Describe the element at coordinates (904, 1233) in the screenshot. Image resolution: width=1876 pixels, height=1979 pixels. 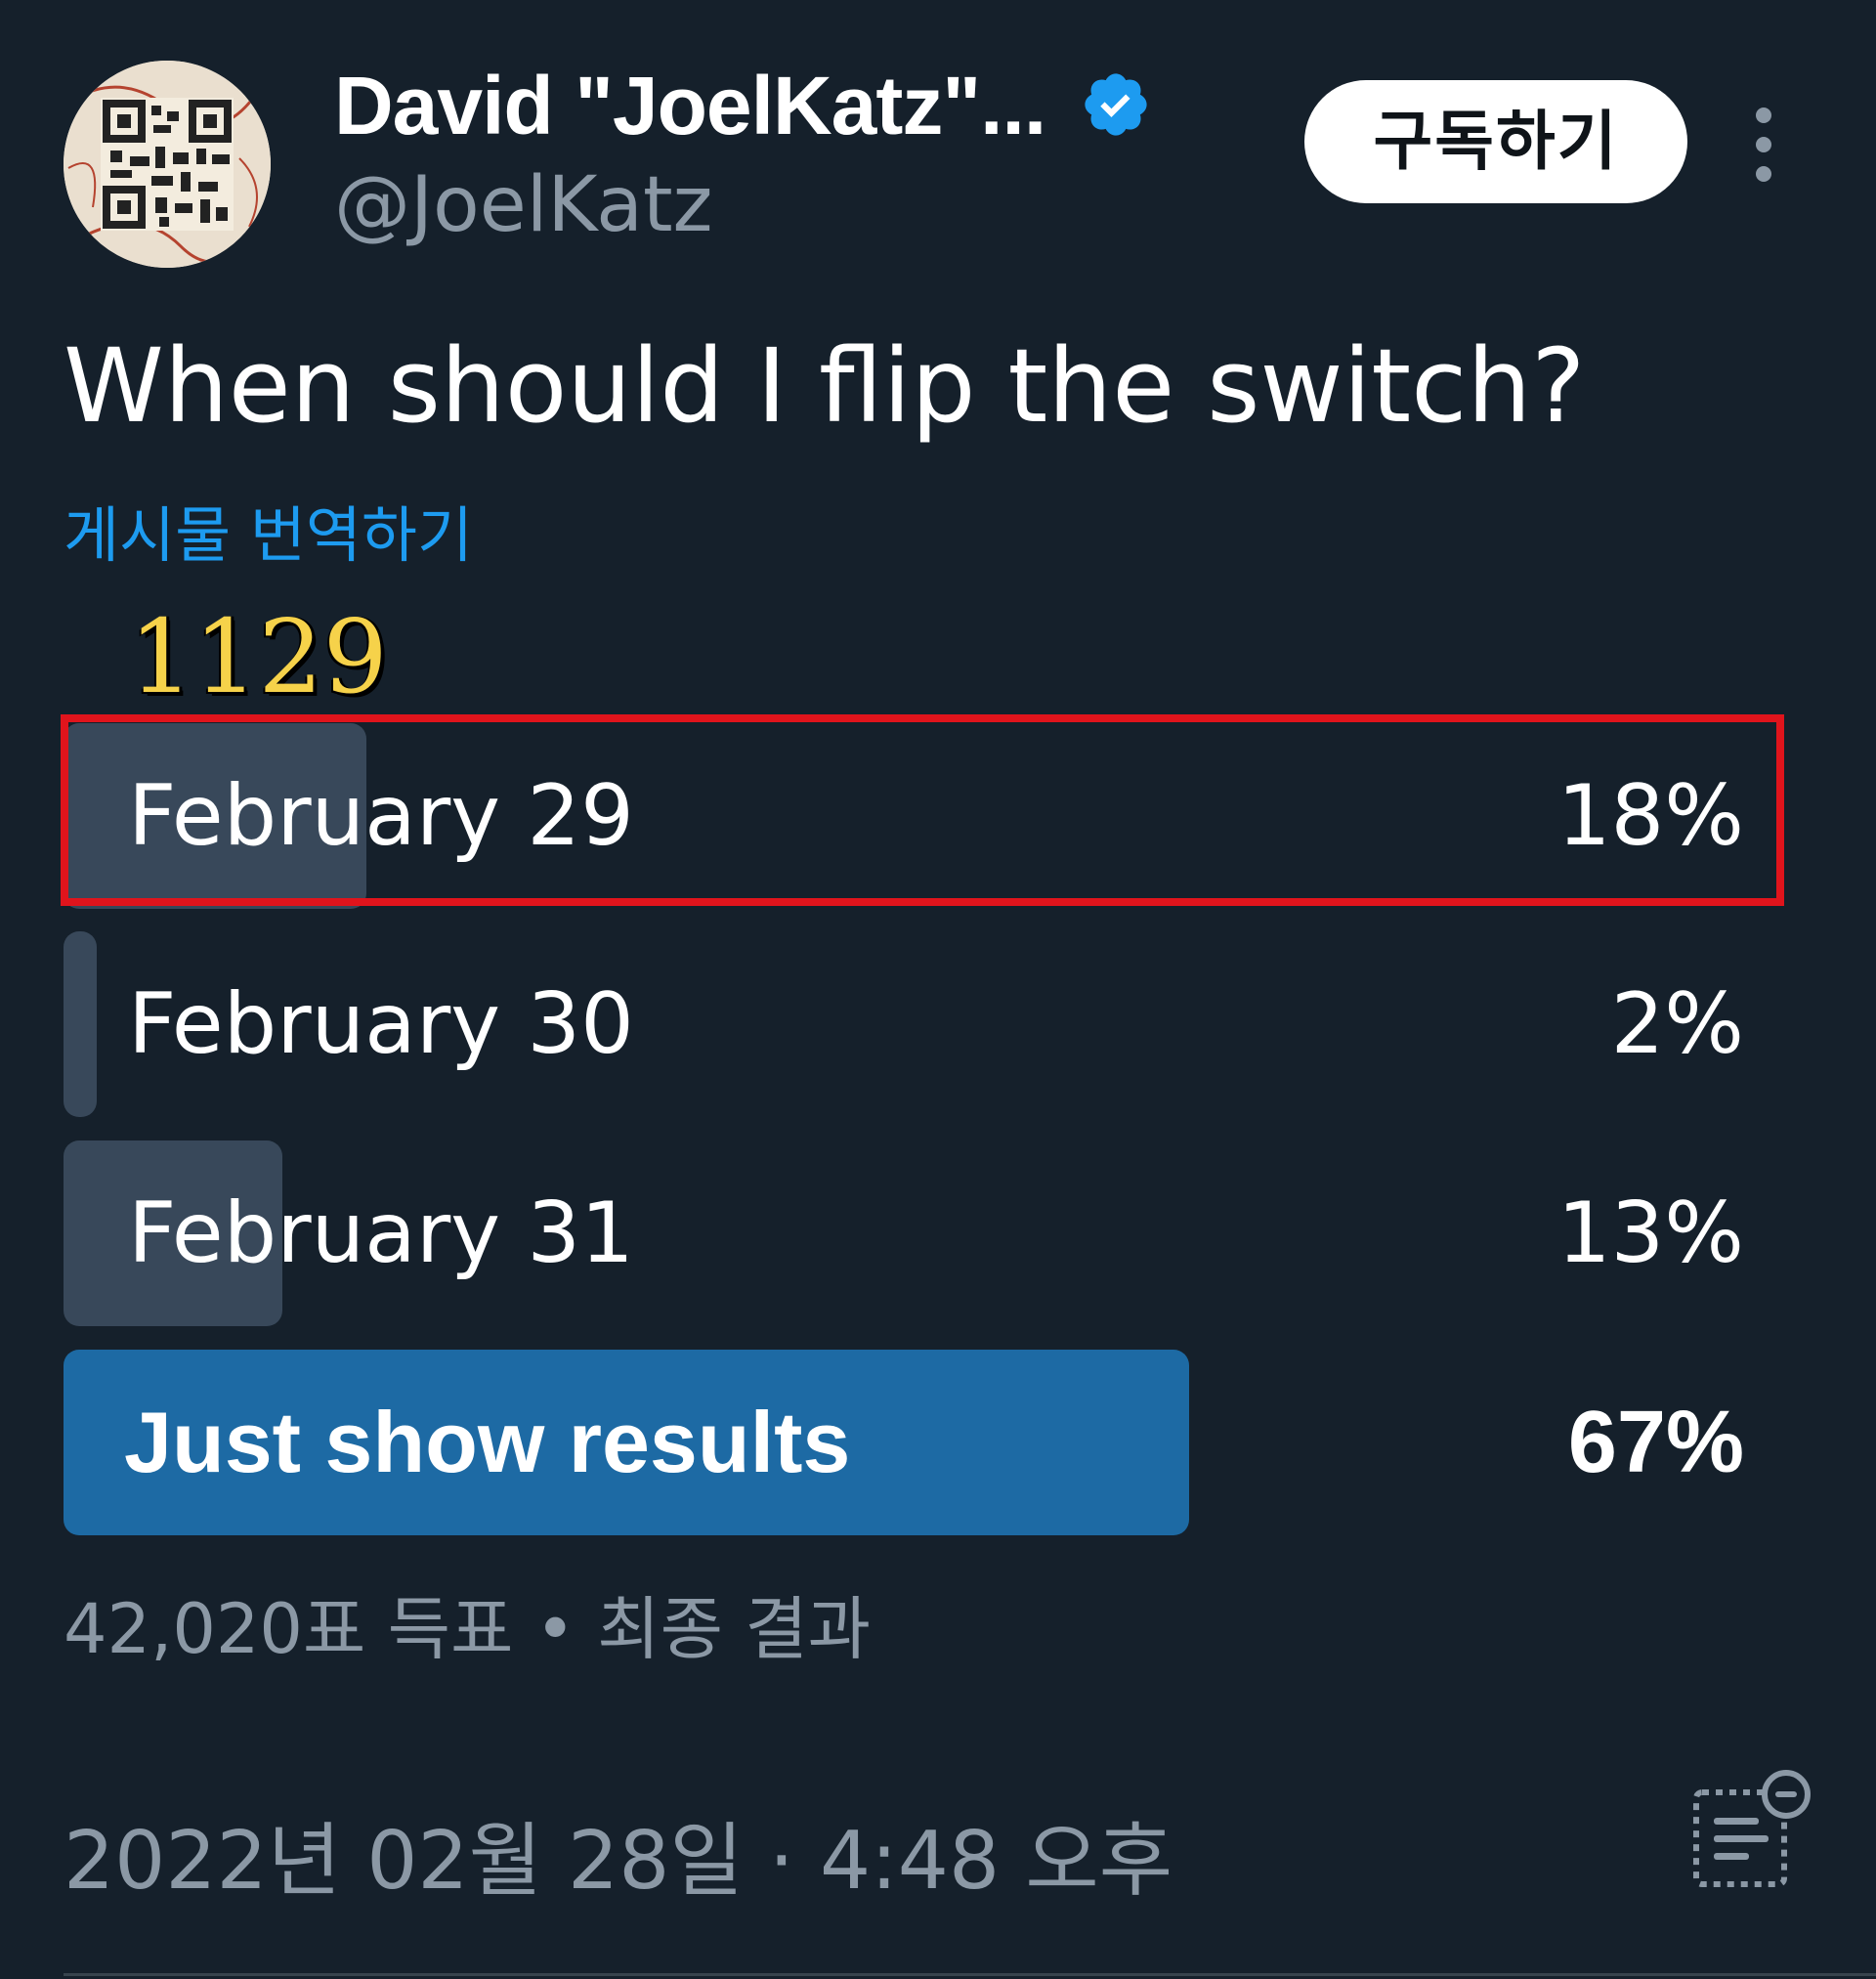
I see `poll-option-feb-31: February 31 13%` at that location.